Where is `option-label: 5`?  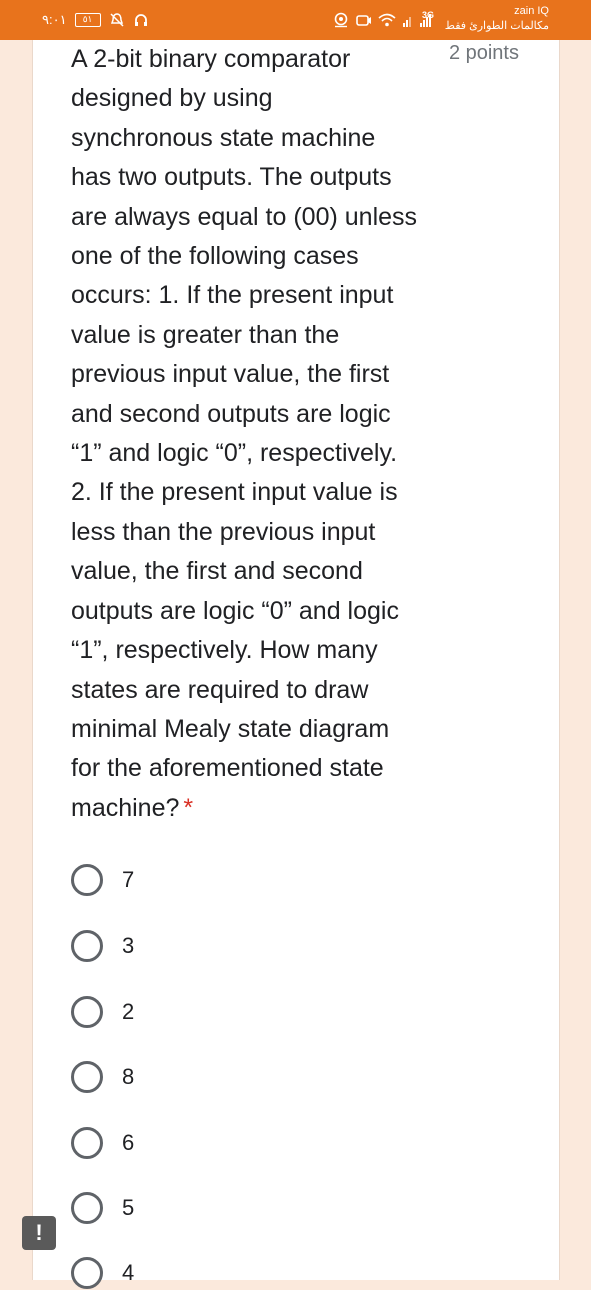 option-label: 5 is located at coordinates (128, 1207).